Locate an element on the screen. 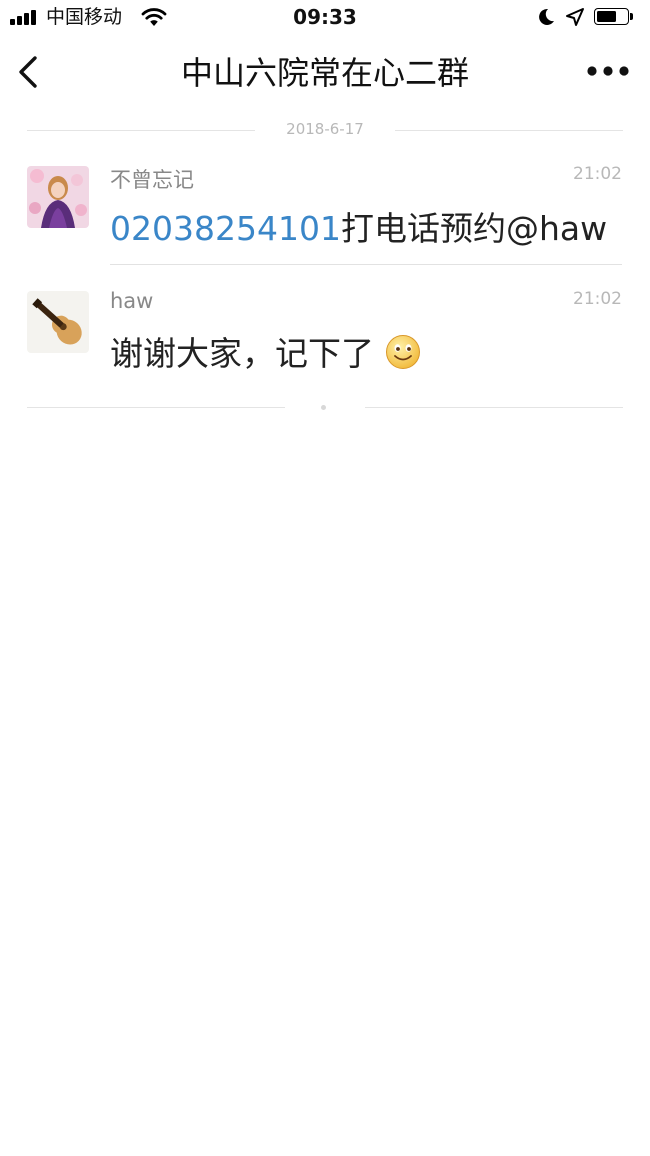 The width and height of the screenshot is (650, 1156). message-text: 谢谢大家，记下了 is located at coordinates (265, 351).